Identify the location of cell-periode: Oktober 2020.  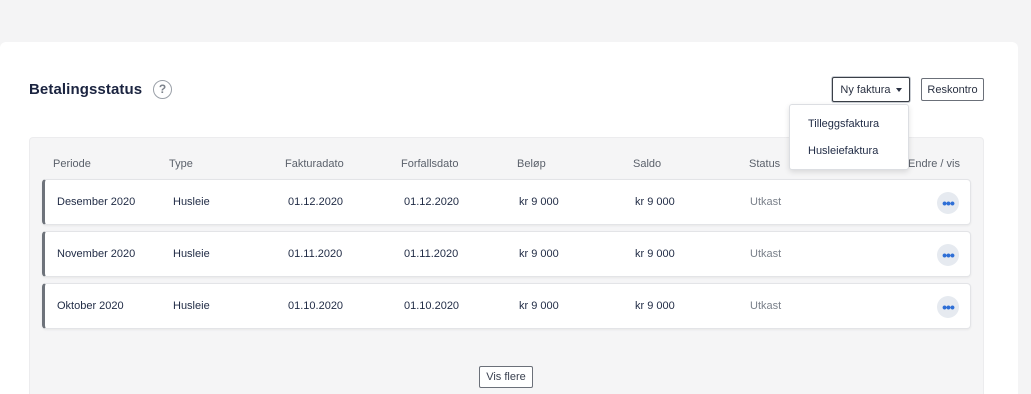
(90, 306).